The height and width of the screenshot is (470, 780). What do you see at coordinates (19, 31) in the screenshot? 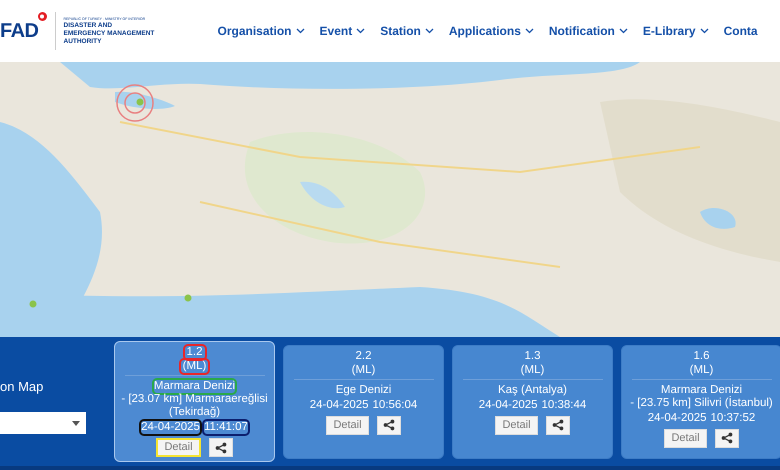
I see `logo-text: FAD` at bounding box center [19, 31].